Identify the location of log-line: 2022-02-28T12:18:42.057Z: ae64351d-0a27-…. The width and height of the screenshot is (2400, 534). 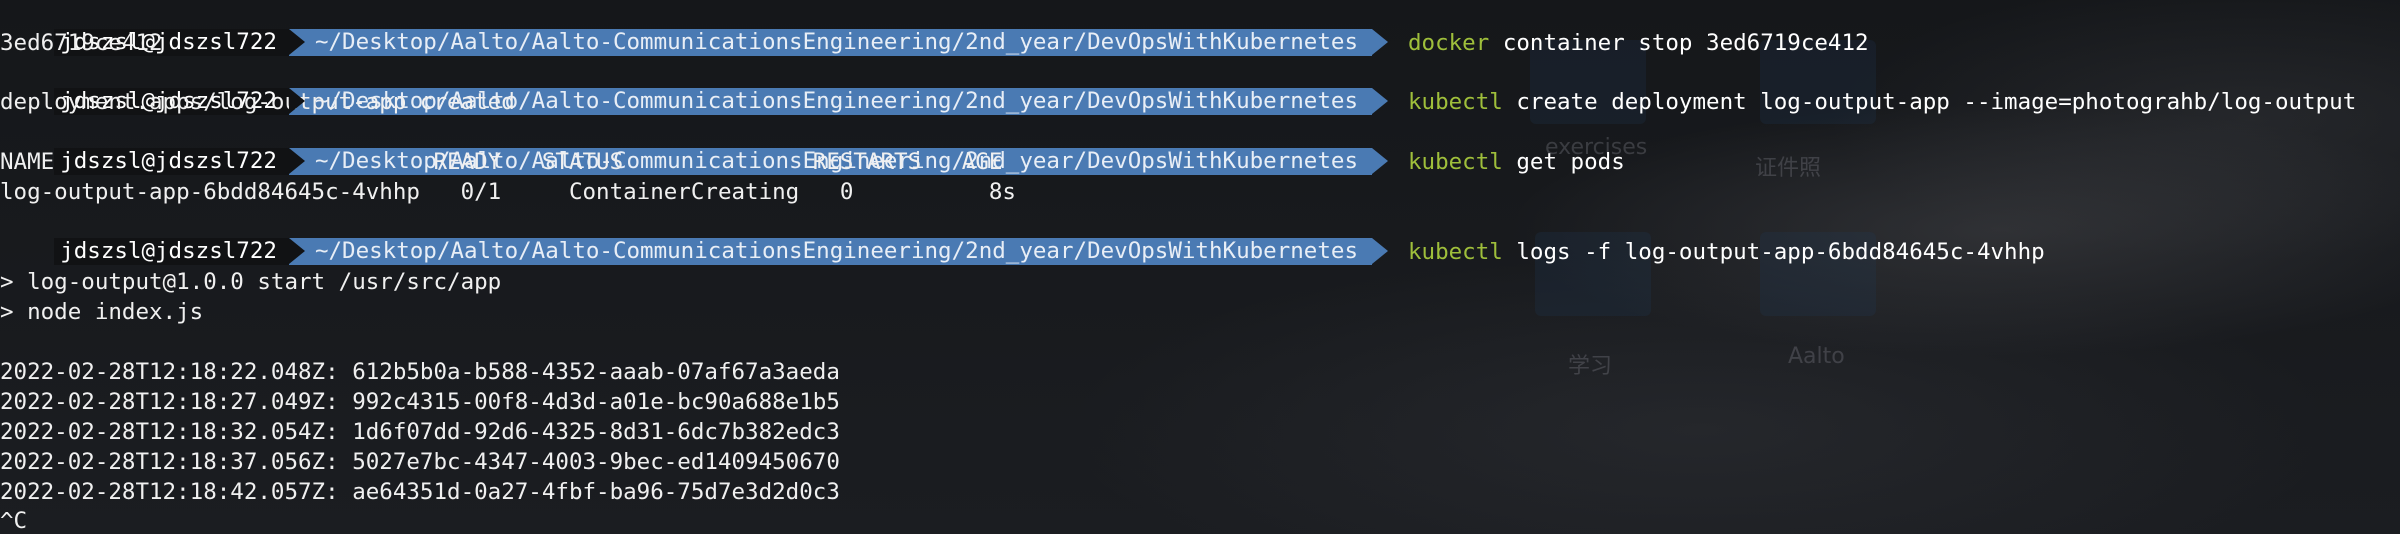
(420, 492).